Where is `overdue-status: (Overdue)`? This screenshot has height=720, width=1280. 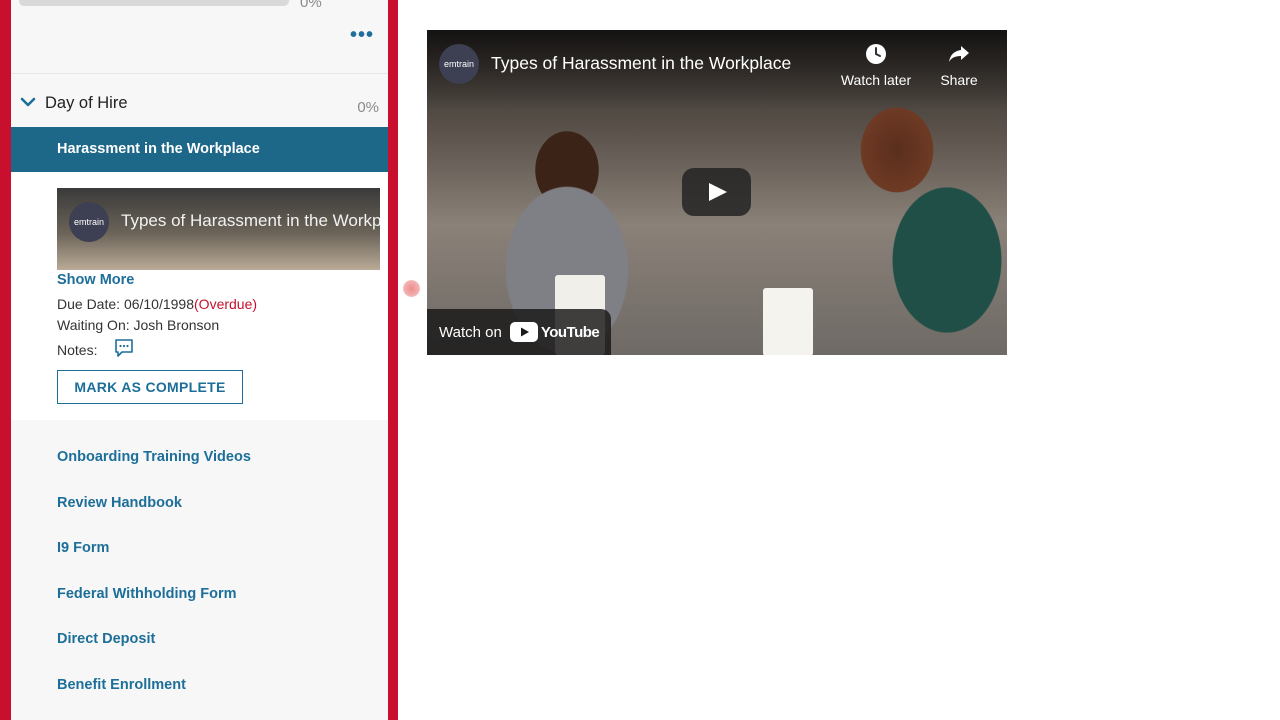 overdue-status: (Overdue) is located at coordinates (226, 304).